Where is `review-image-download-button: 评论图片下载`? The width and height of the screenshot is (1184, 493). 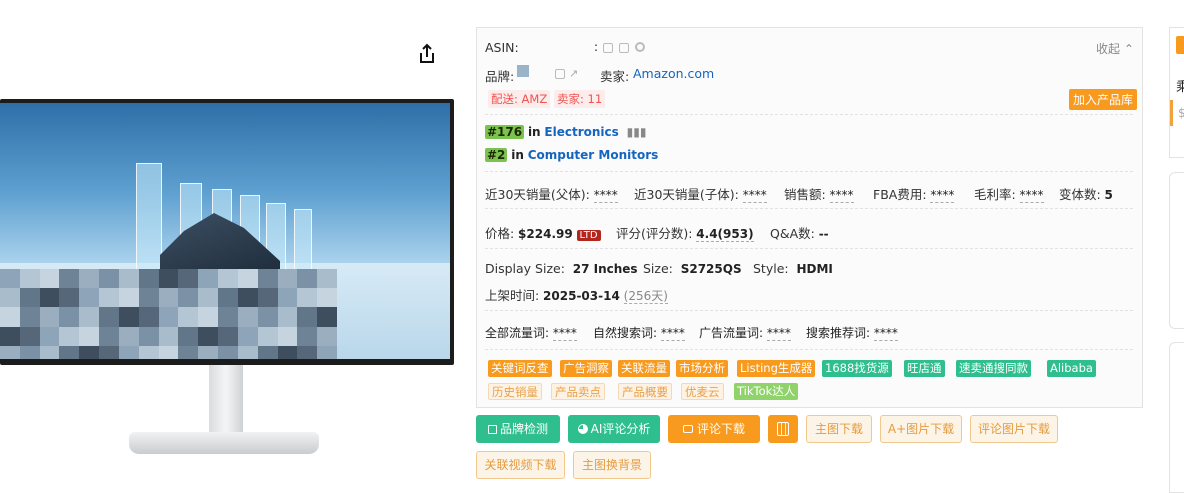 review-image-download-button: 评论图片下载 is located at coordinates (1014, 429).